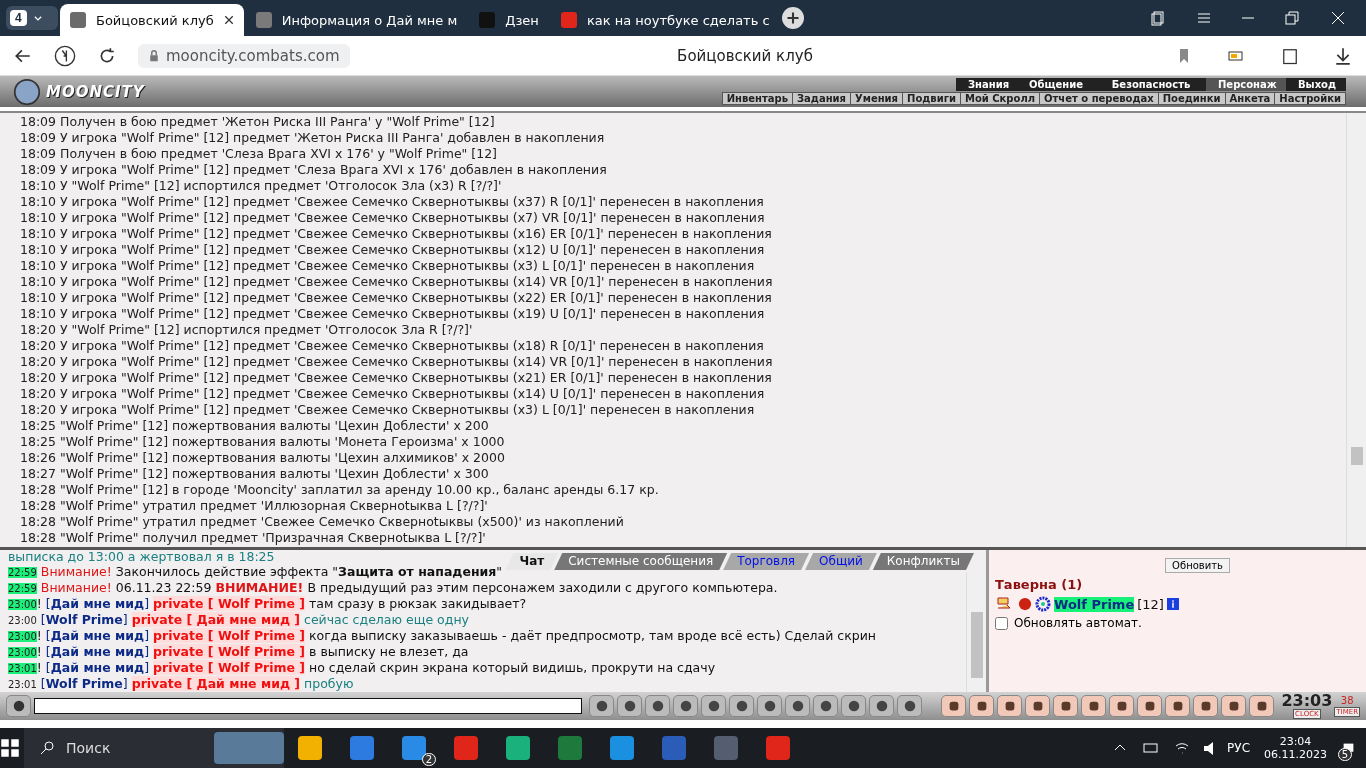  What do you see at coordinates (821, 98) in the screenshot?
I see `sub-menu-item: Задания` at bounding box center [821, 98].